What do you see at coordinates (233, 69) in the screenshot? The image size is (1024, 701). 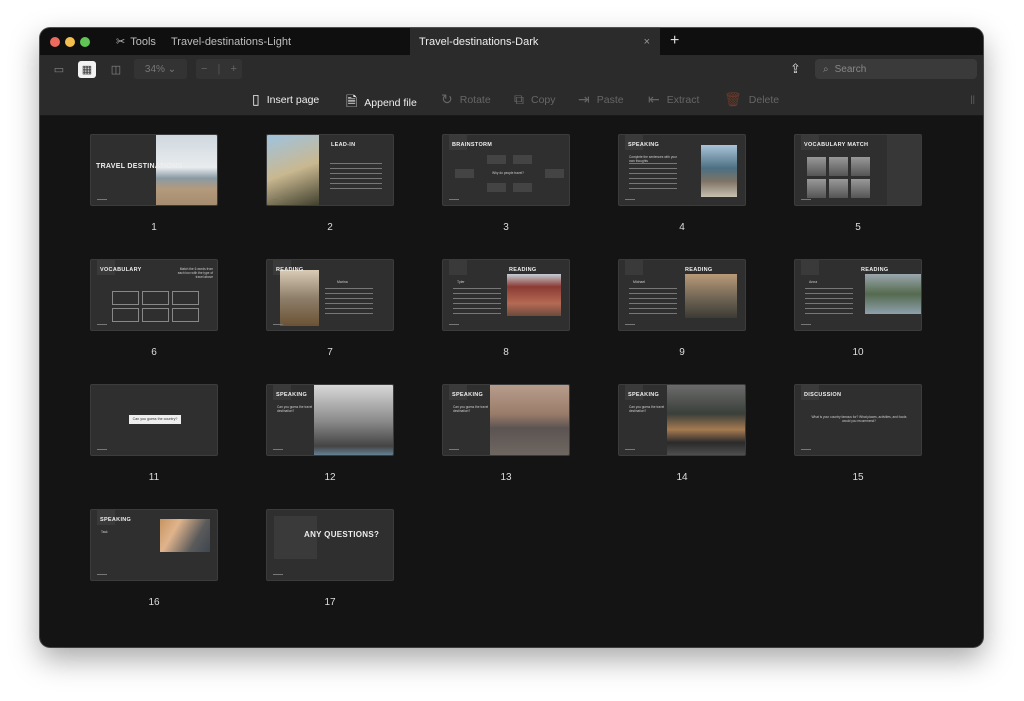 I see `zoom-in-button: +` at bounding box center [233, 69].